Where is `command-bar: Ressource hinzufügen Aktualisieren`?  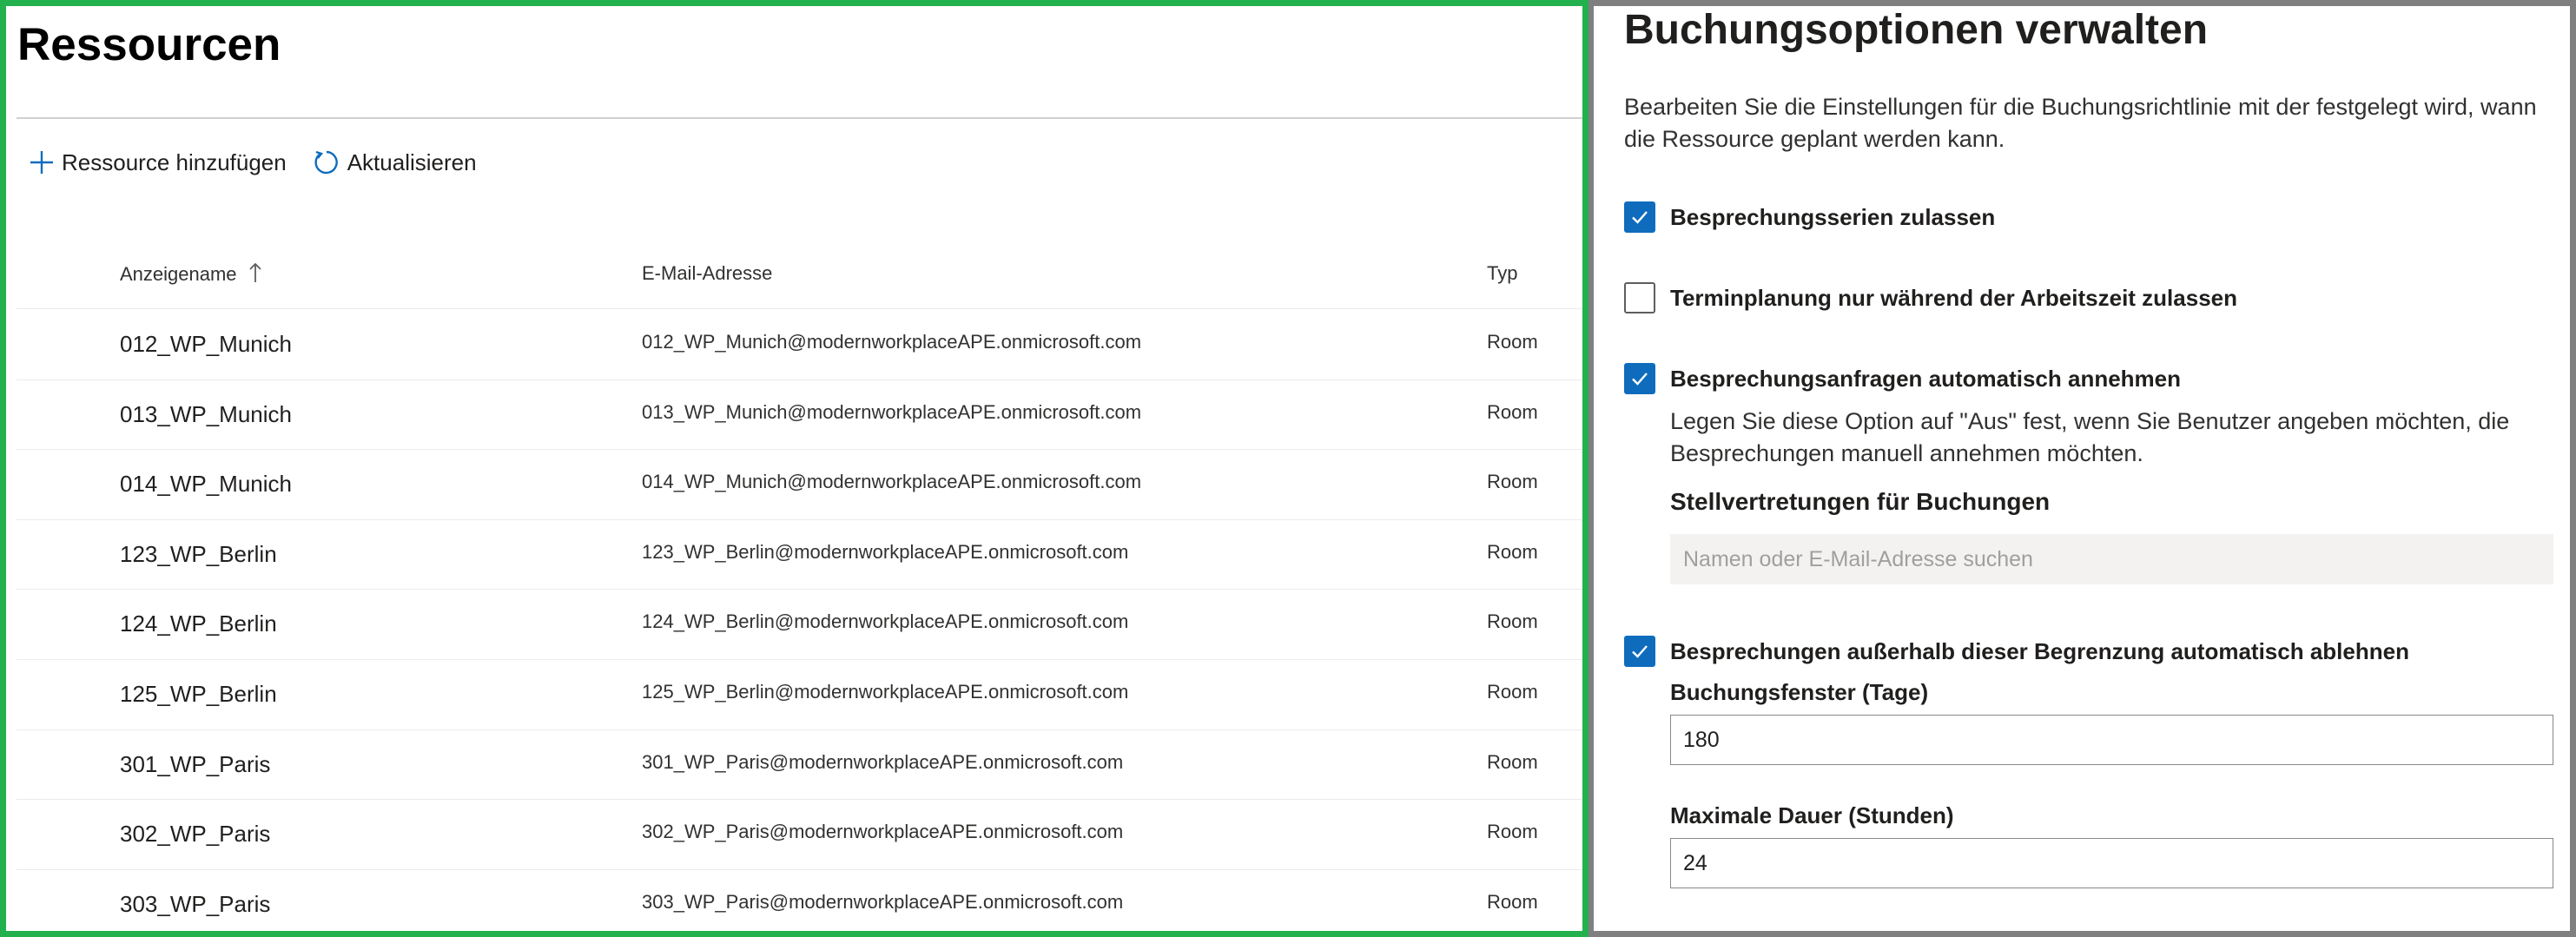
command-bar: Ressource hinzufügen Aktualisieren is located at coordinates (266, 162).